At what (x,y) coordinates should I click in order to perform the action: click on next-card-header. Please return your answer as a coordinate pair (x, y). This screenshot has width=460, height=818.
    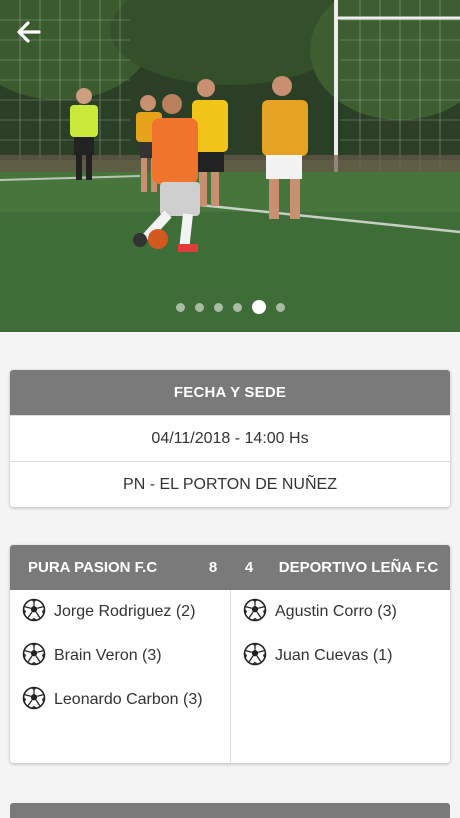
    Looking at the image, I should click on (230, 810).